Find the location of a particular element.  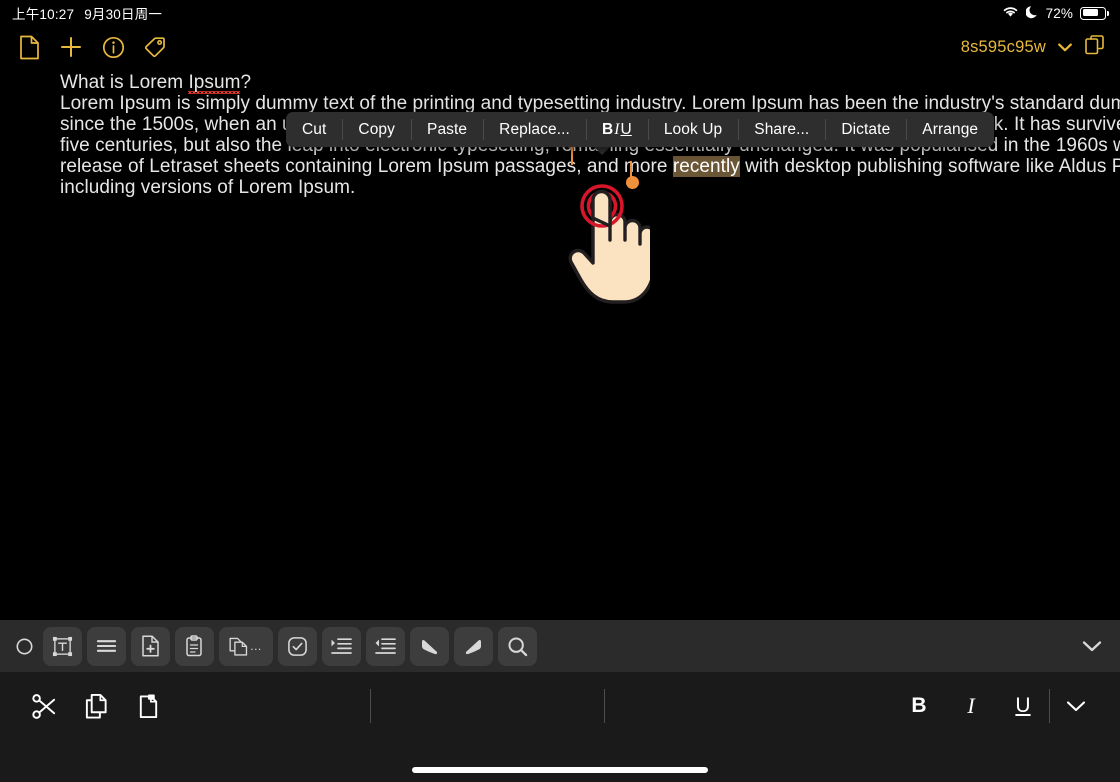

top-toolbar: 8s595c95w is located at coordinates (560, 47).